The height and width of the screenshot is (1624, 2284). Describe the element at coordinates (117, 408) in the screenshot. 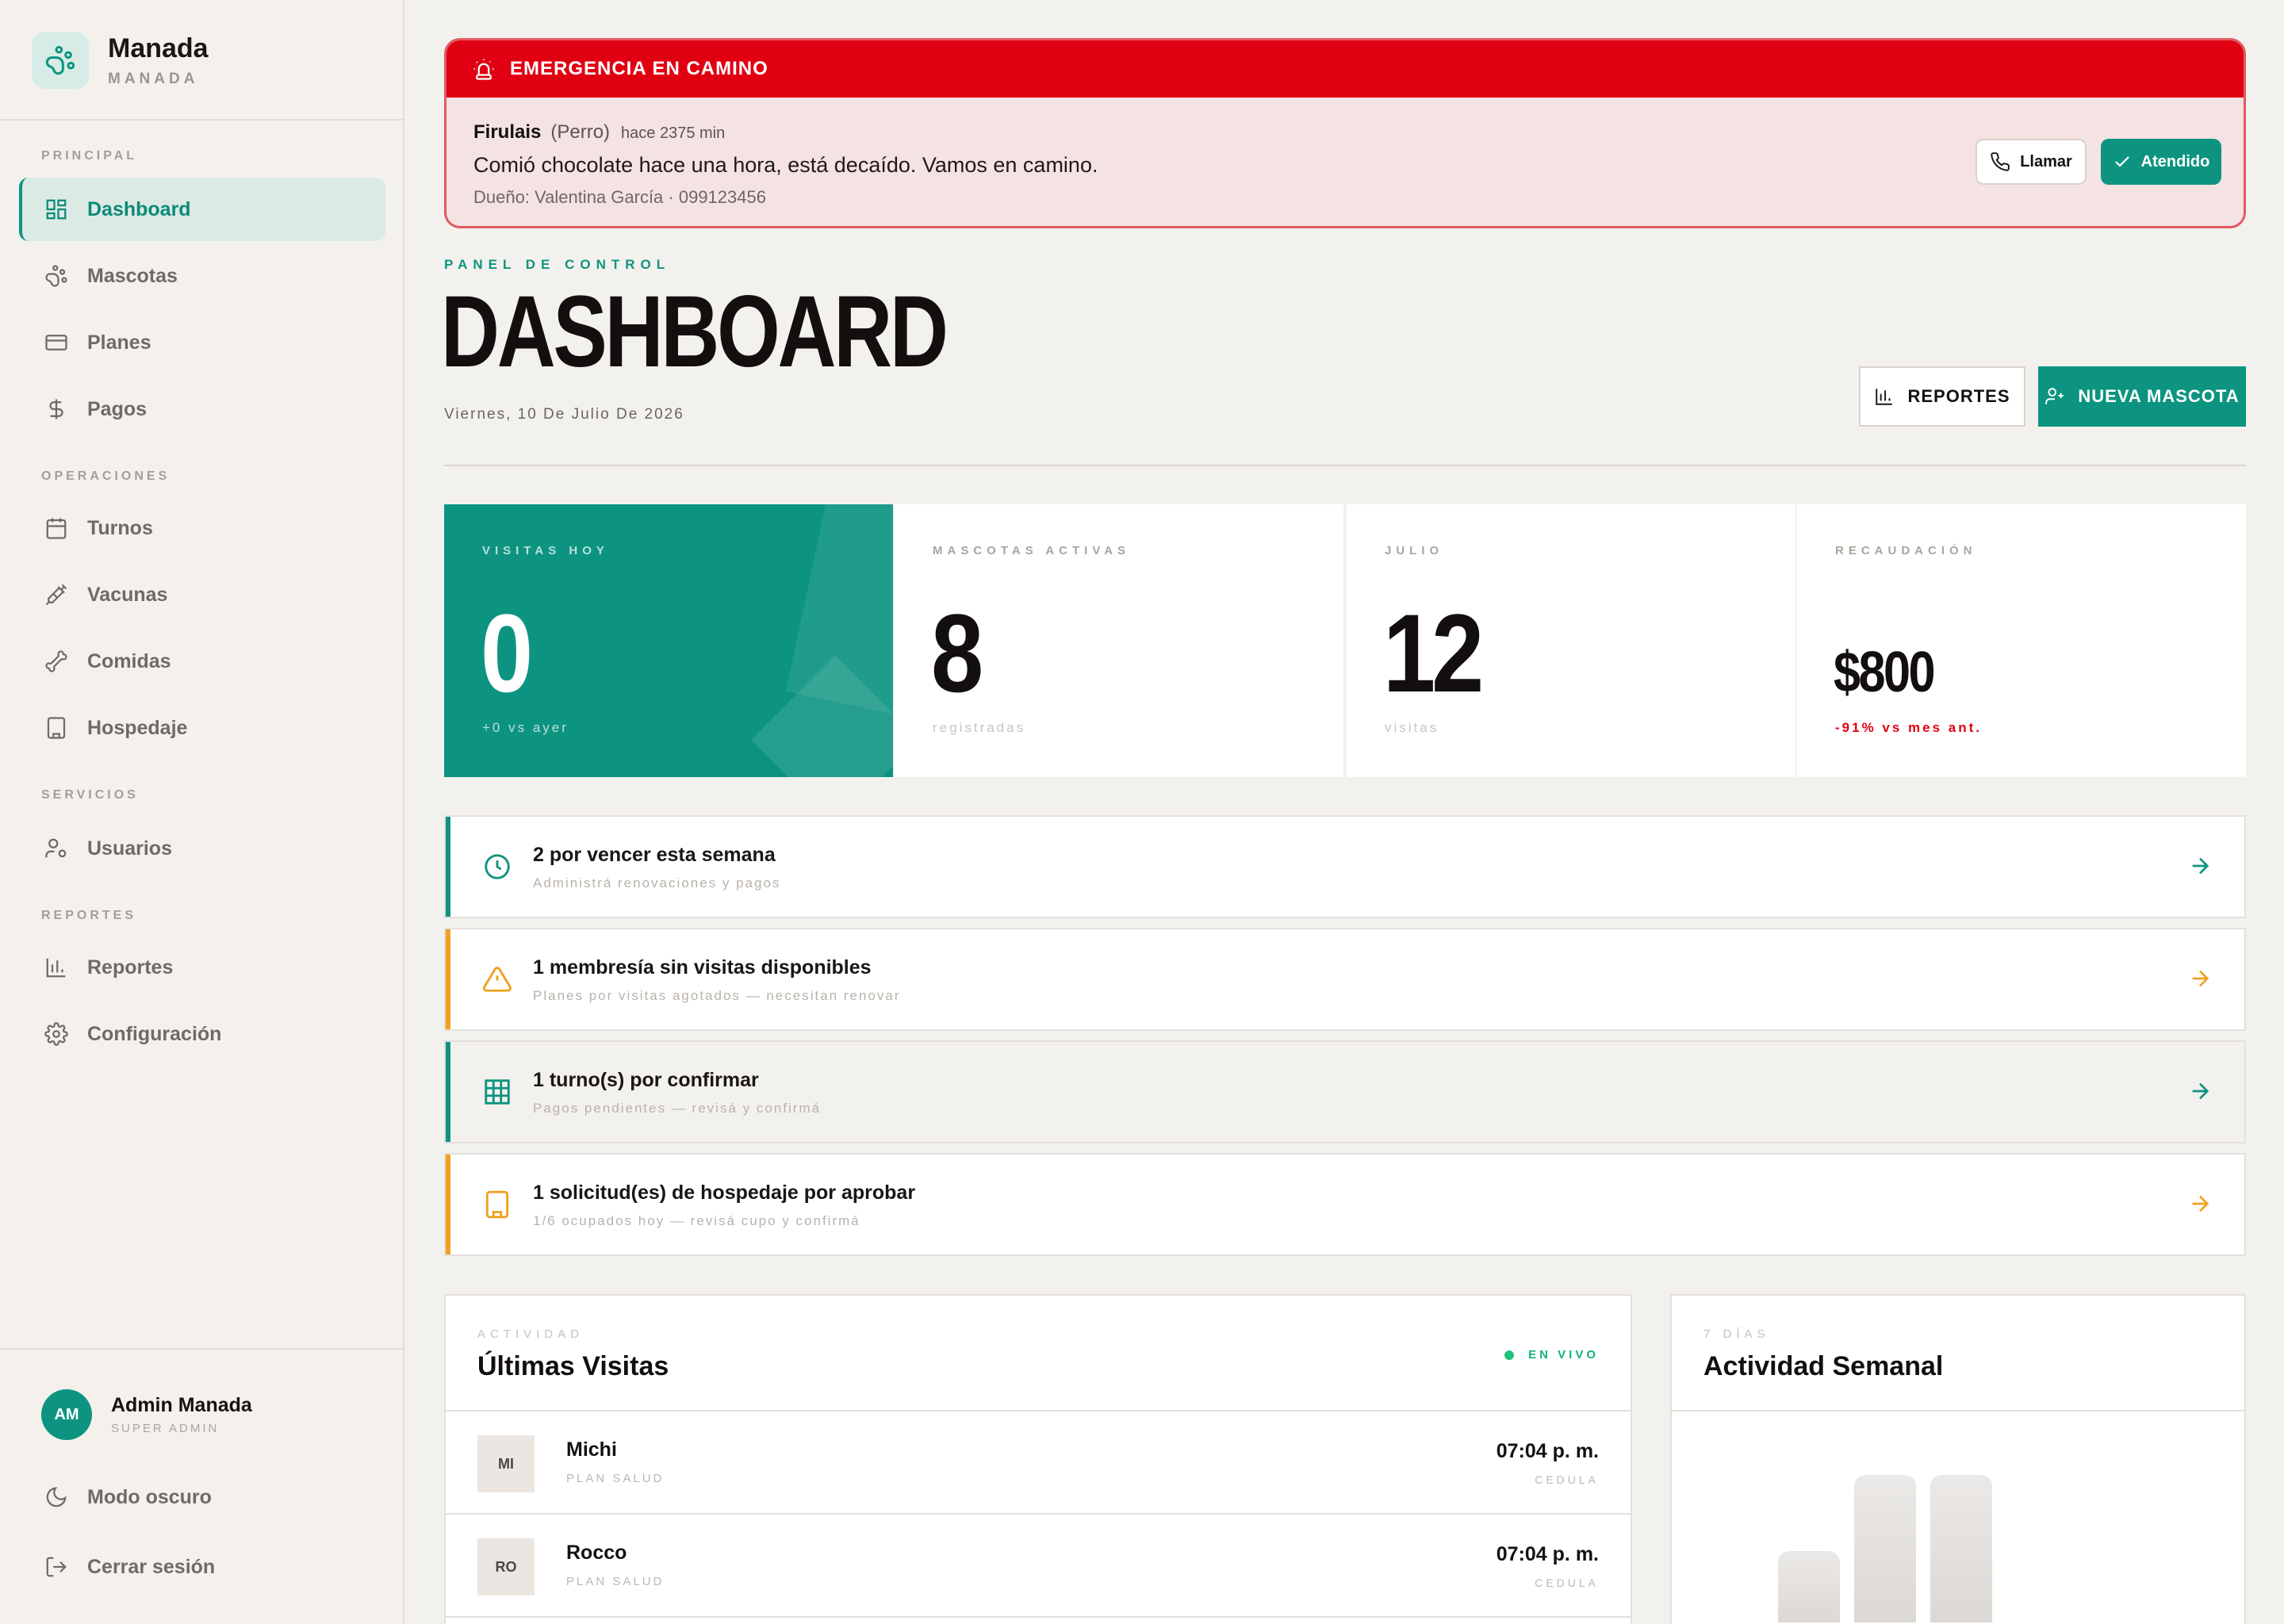

I see `sidebar-item-label: Pagos` at that location.